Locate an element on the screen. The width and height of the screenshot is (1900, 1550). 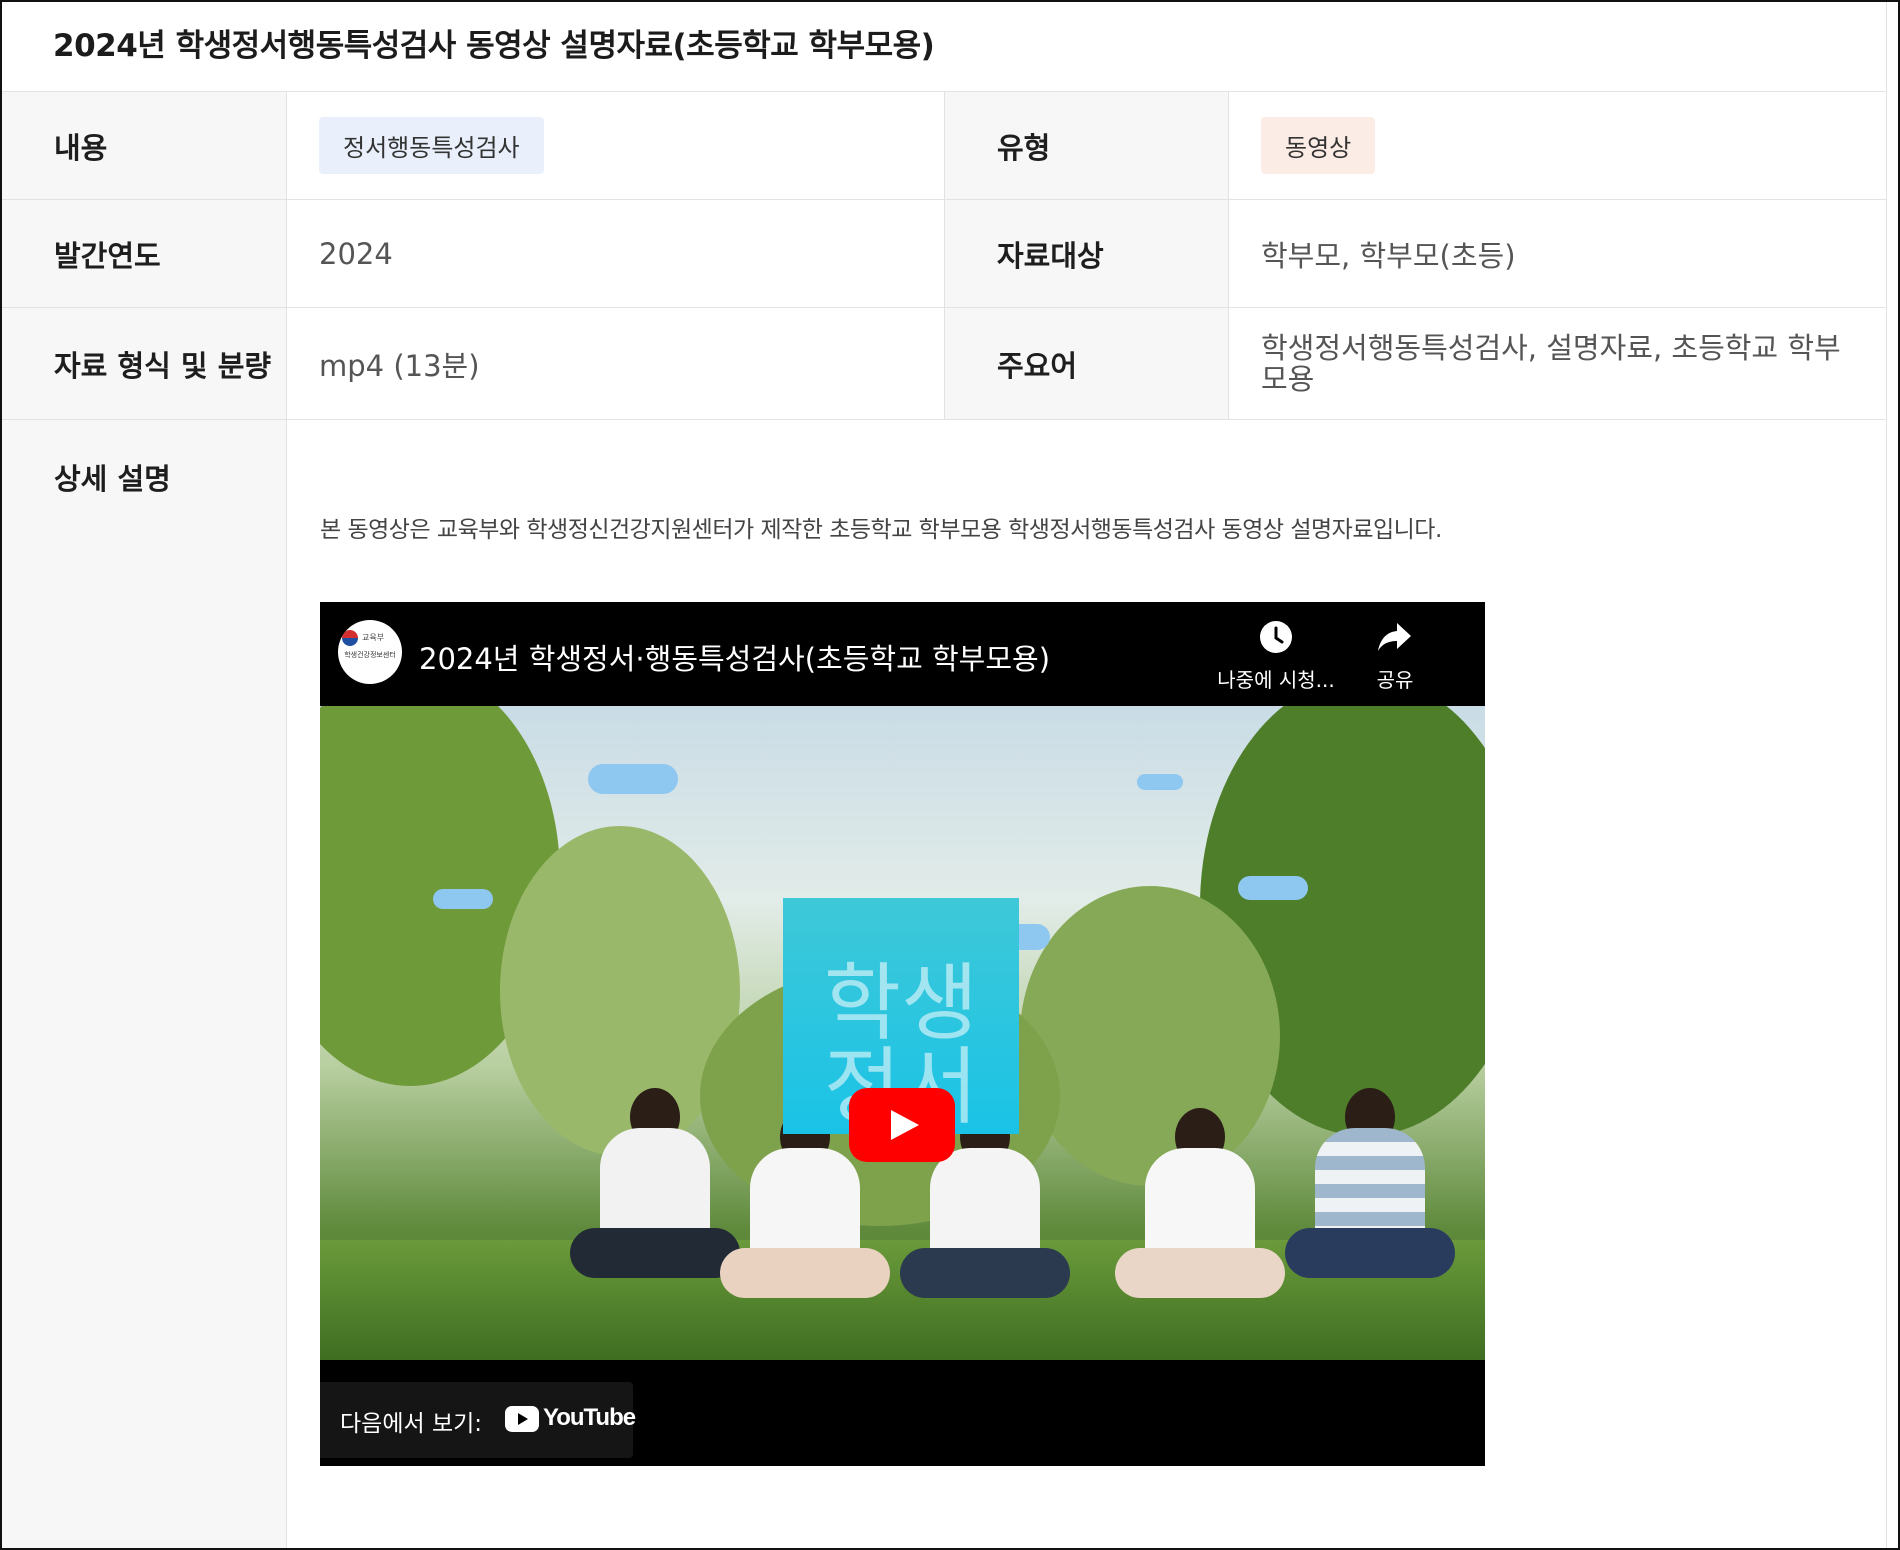
video-bottom-bar: 다음에서 보기: YouTube is located at coordinates (902, 1413).